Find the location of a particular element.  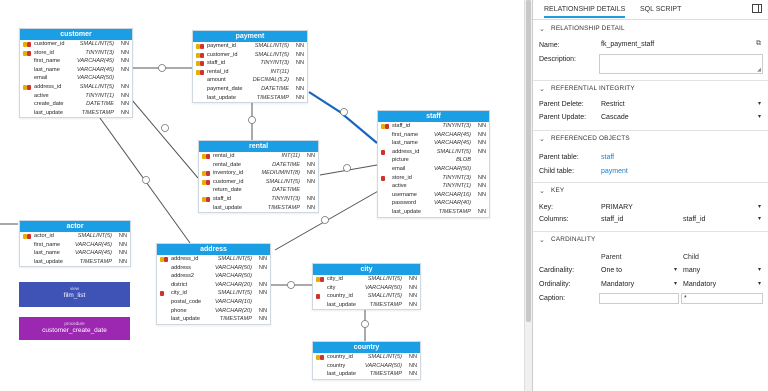

table-row: rental_id INT(11) NN is located at coordinates (258, 156).